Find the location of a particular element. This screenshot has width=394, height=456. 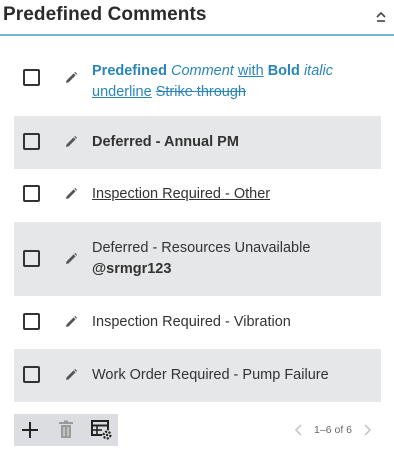

comment-text-segment: Deferred - Resources Unavailable is located at coordinates (201, 248).